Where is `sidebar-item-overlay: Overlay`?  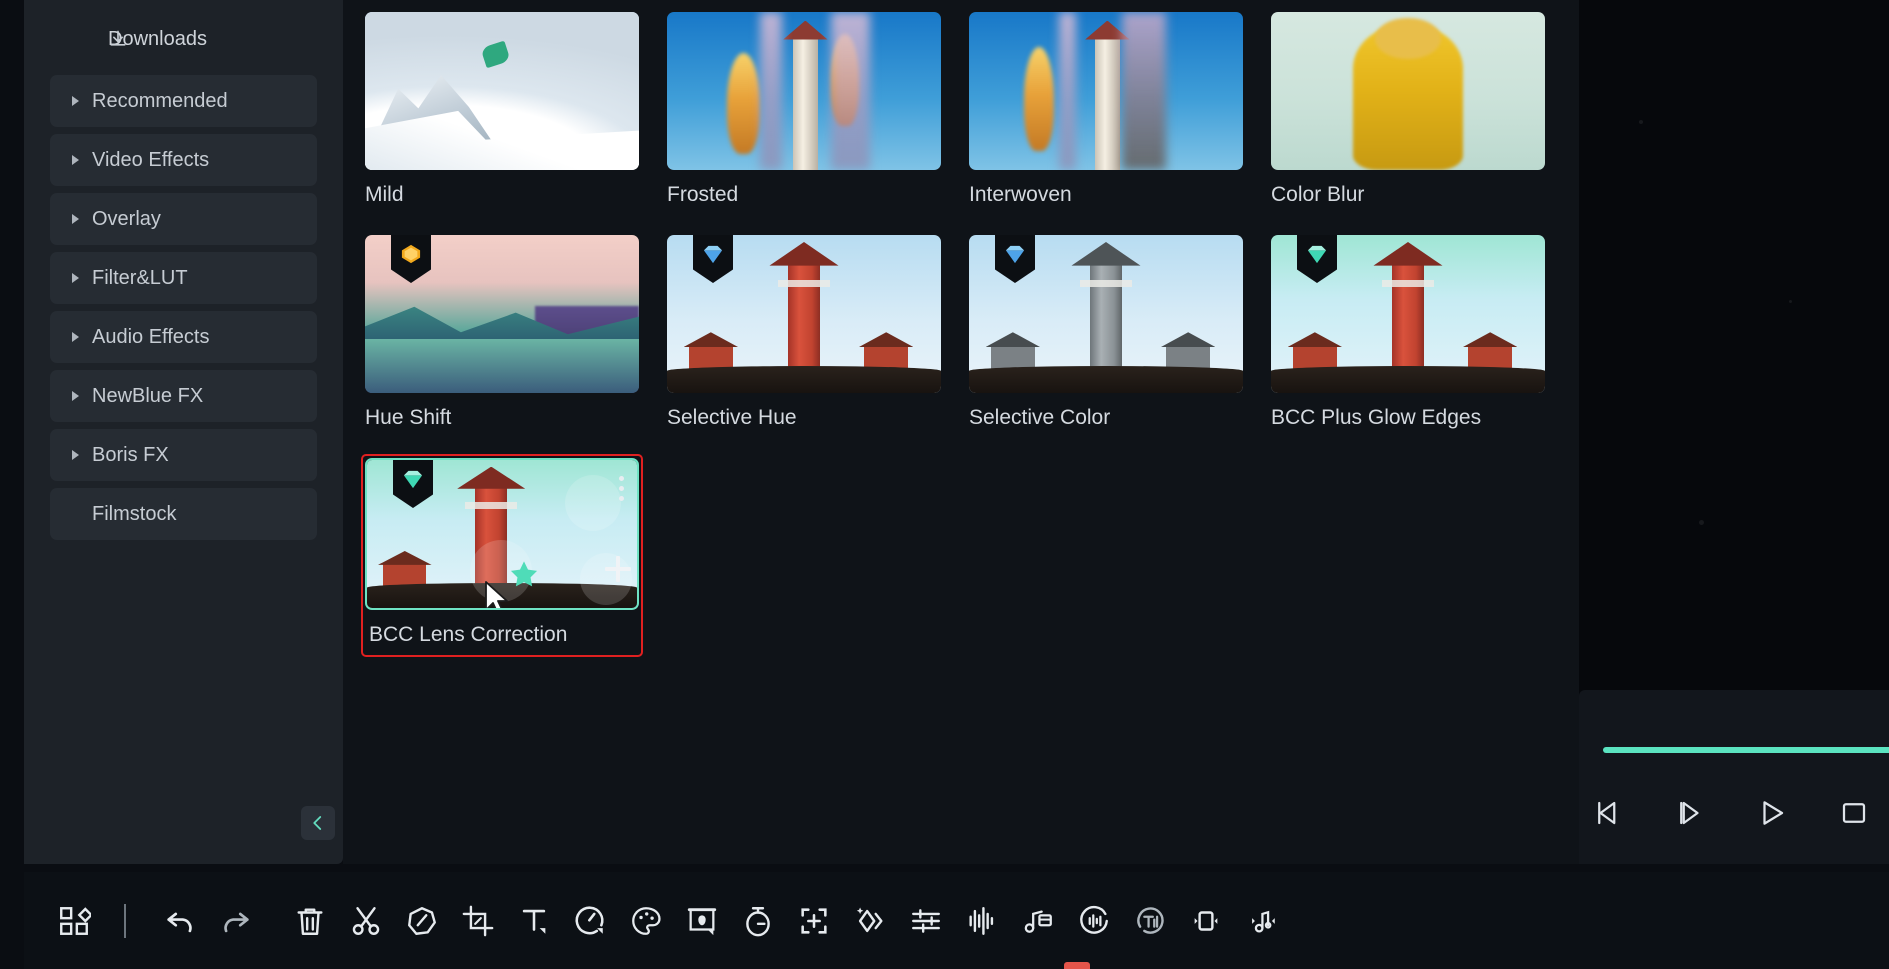 sidebar-item-overlay: Overlay is located at coordinates (183, 219).